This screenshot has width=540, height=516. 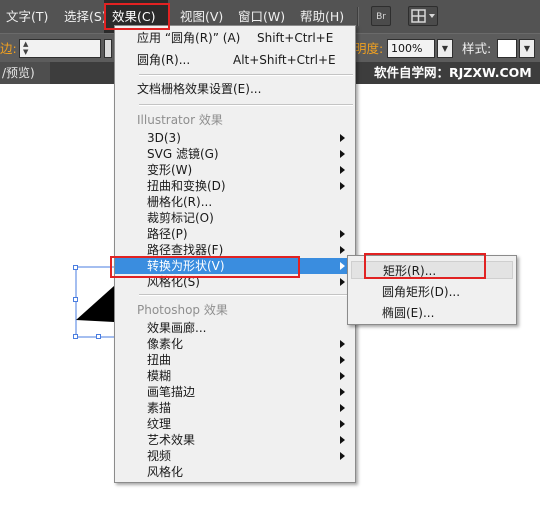 What do you see at coordinates (25, 52) in the screenshot?
I see `stepper-down-icon: ▼` at bounding box center [25, 52].